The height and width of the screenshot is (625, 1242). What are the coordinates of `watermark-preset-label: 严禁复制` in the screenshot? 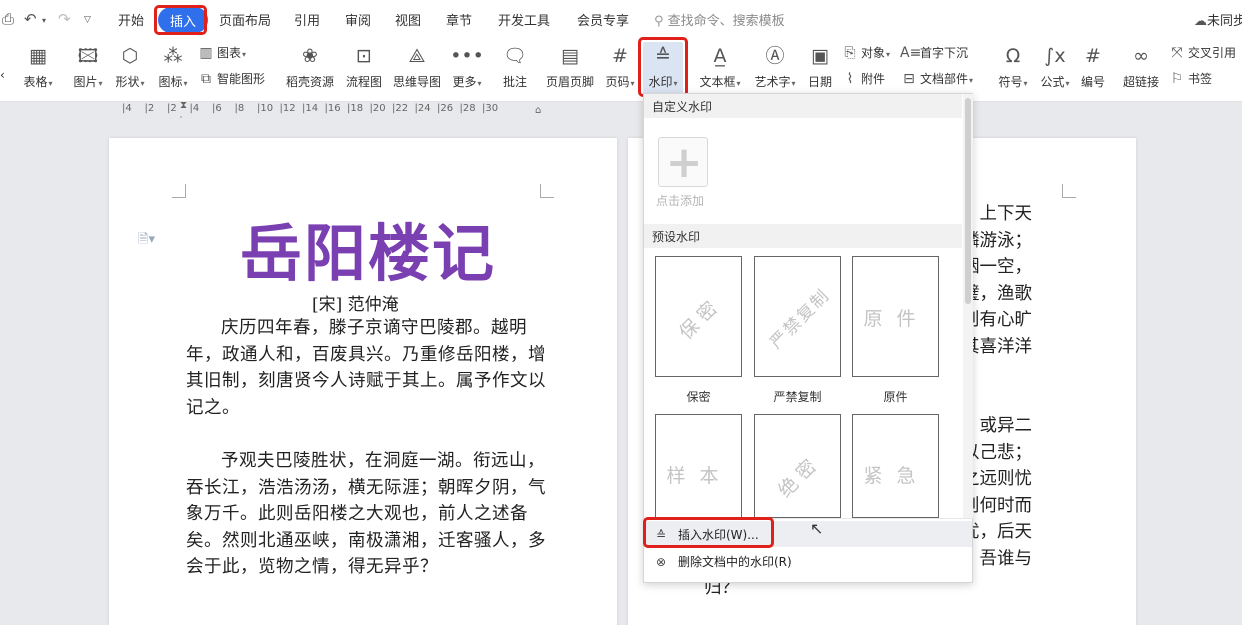 It's located at (797, 397).